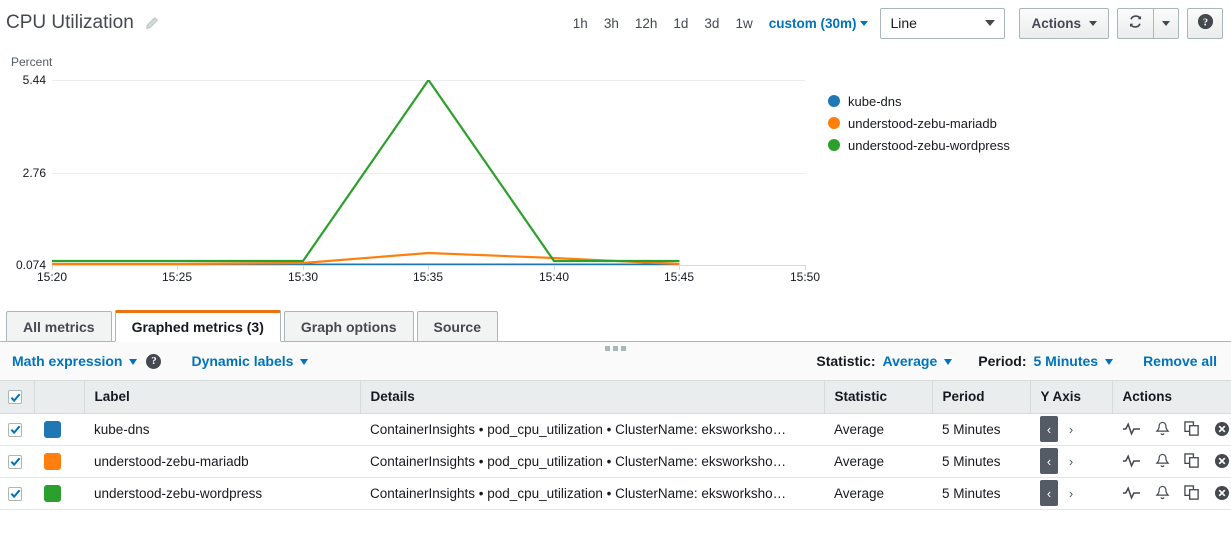  I want to click on yaxis-toggle: ‹ ›, so click(1071, 461).